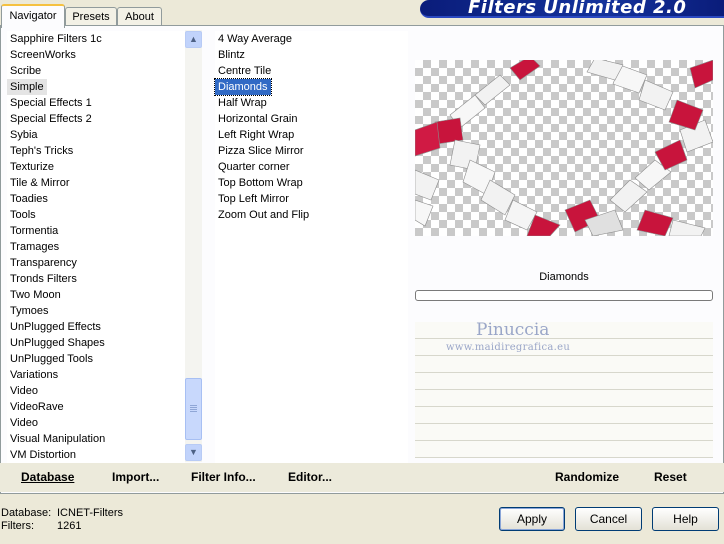 The image size is (724, 544). Describe the element at coordinates (255, 39) in the screenshot. I see `filter-item: 4 Way Average` at that location.